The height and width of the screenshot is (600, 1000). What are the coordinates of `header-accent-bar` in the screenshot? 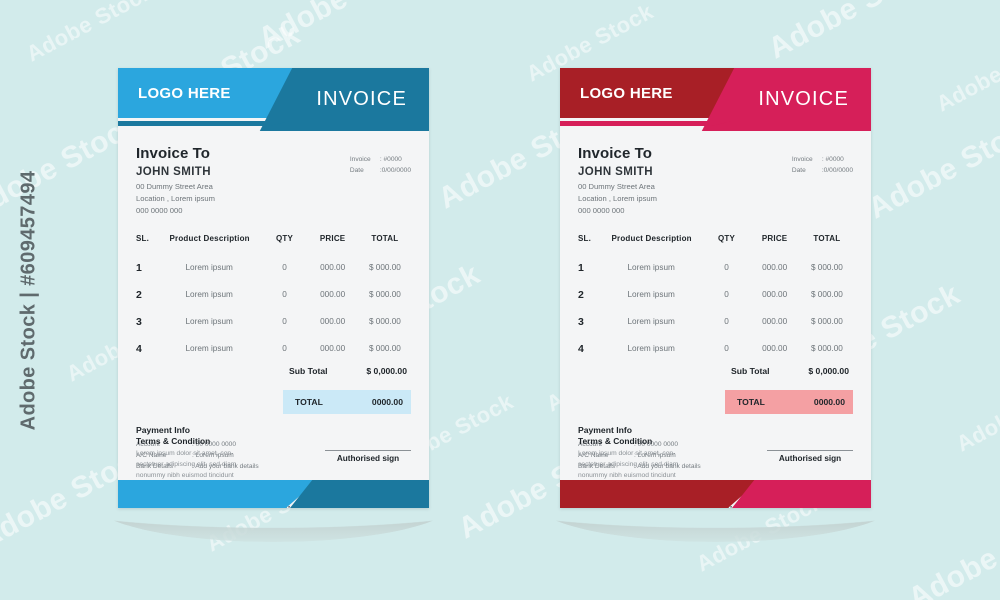 It's located at (646, 123).